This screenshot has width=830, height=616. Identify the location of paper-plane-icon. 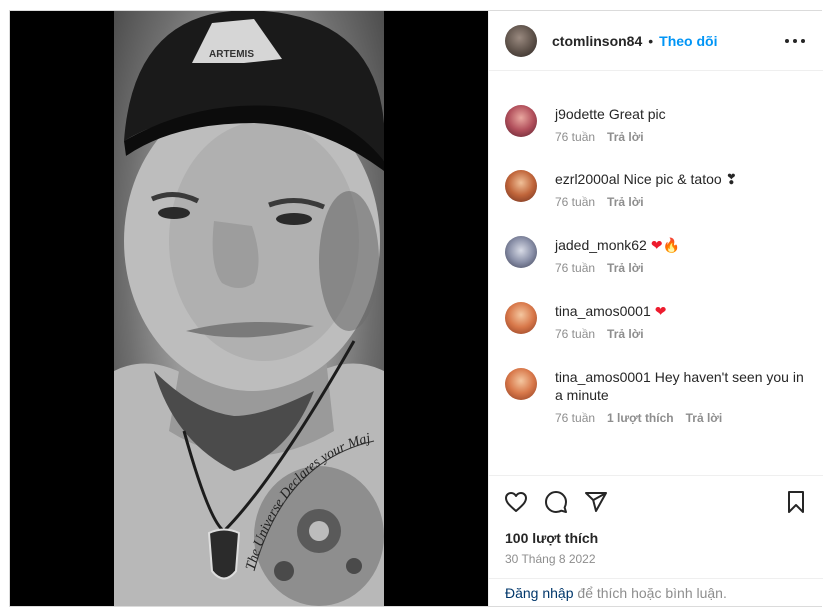
(596, 502).